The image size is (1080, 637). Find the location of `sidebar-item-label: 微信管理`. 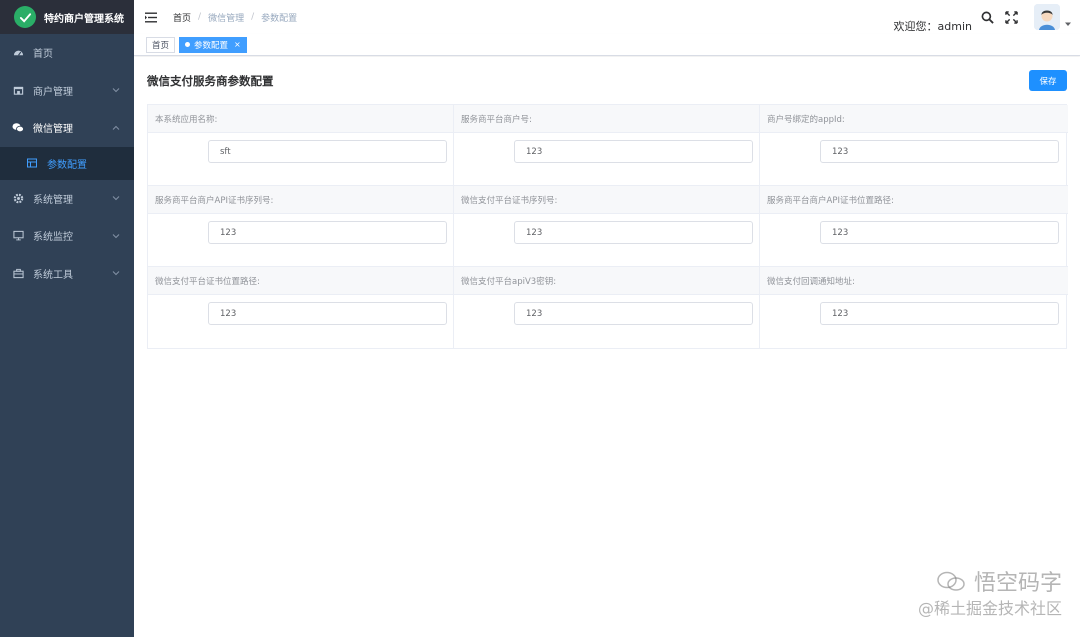

sidebar-item-label: 微信管理 is located at coordinates (53, 130).